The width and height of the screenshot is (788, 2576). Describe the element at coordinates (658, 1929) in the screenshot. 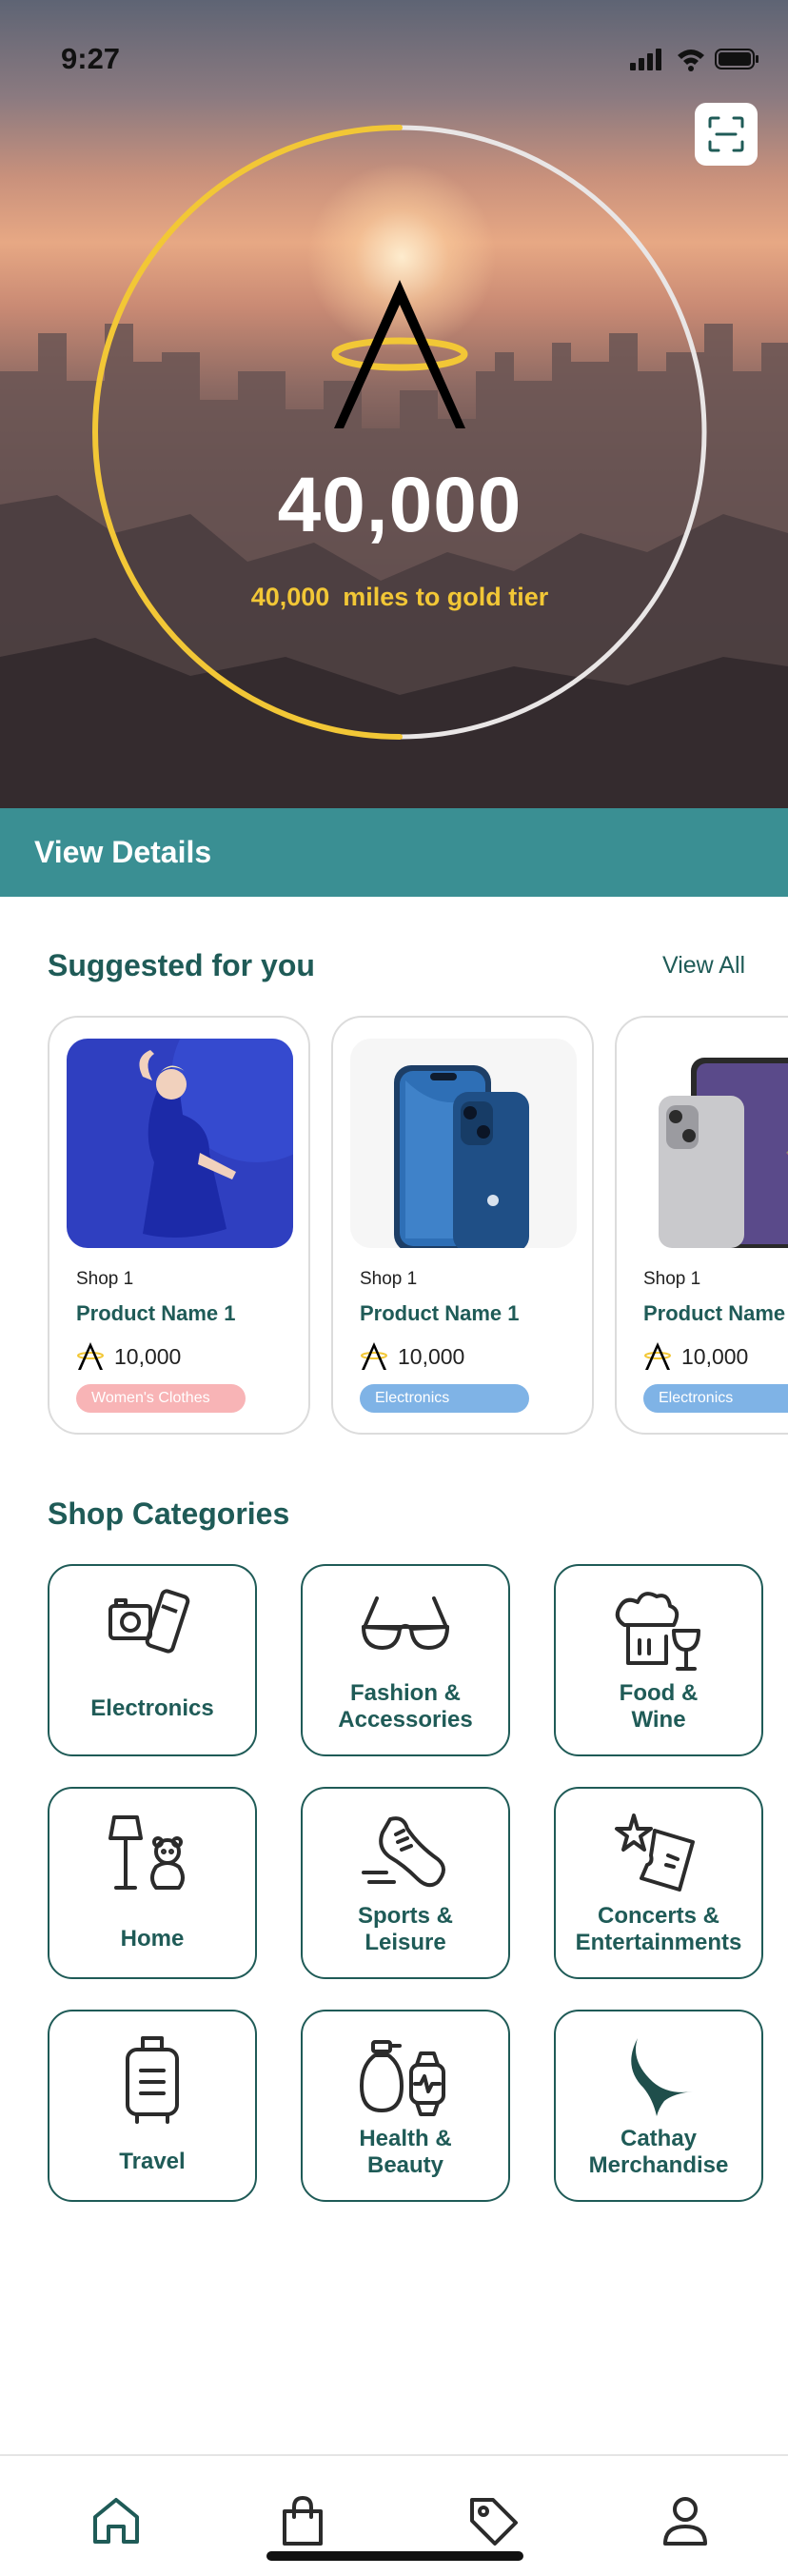

I see `category-label: Concerts & Entertainments` at that location.